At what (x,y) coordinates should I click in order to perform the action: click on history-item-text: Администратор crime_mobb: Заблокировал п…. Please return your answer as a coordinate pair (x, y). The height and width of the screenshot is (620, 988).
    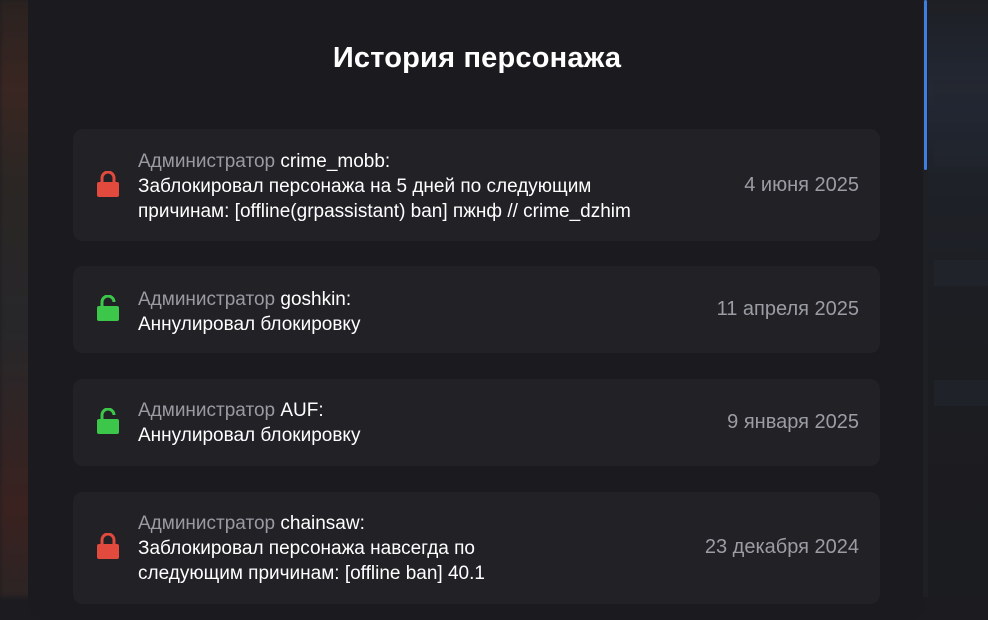
    Looking at the image, I should click on (384, 186).